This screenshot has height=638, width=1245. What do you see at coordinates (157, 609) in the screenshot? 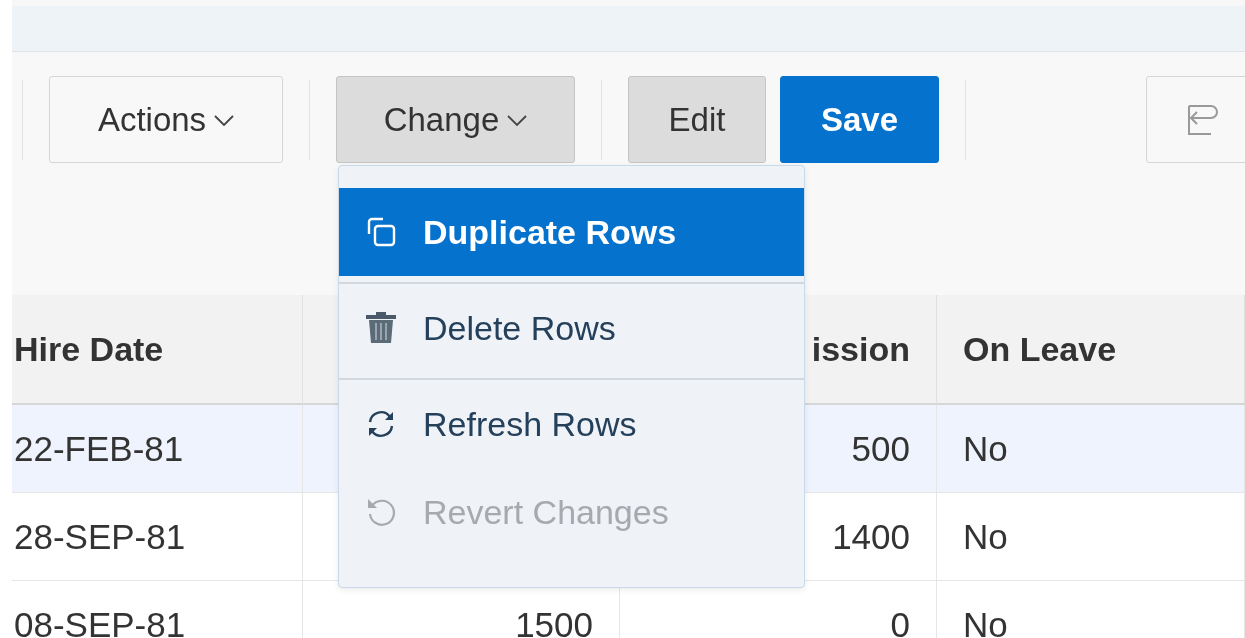
I see `table-cell: 08-SEP-81` at bounding box center [157, 609].